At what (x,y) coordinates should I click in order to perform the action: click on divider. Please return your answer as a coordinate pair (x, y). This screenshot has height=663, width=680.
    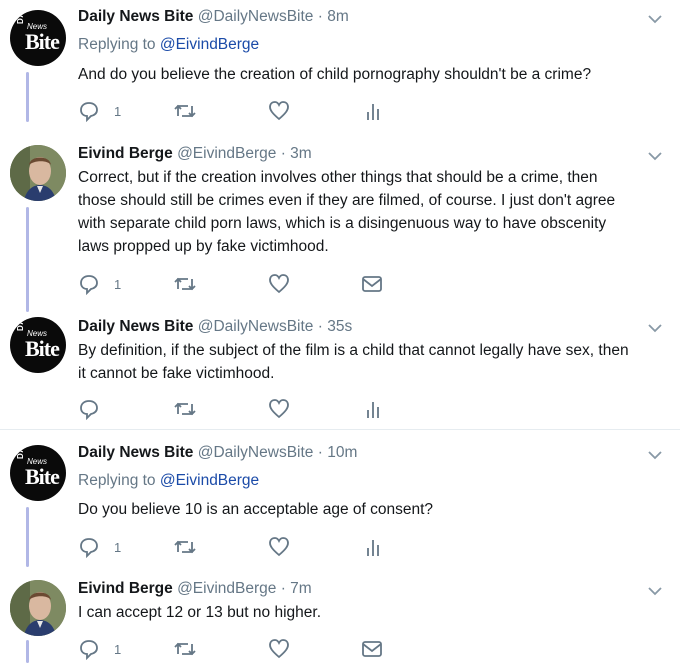
    Looking at the image, I should click on (340, 429).